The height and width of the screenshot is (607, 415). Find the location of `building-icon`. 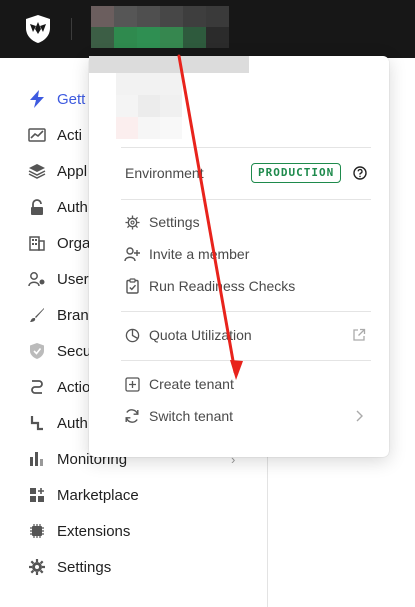

building-icon is located at coordinates (37, 243).